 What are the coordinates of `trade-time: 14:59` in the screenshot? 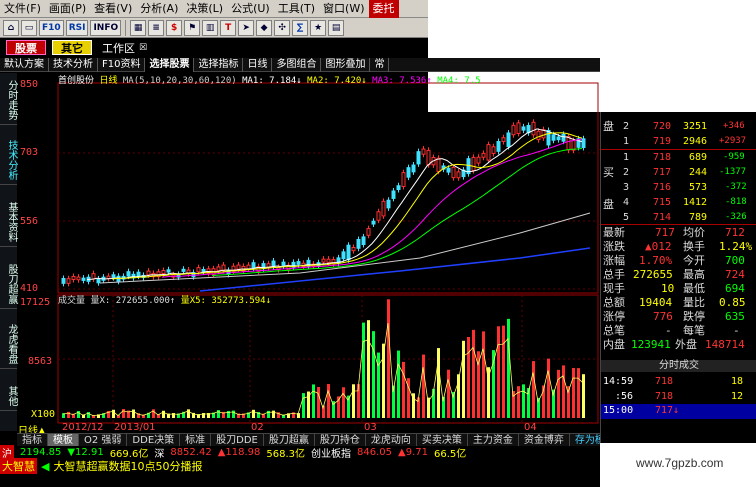 It's located at (618, 381).